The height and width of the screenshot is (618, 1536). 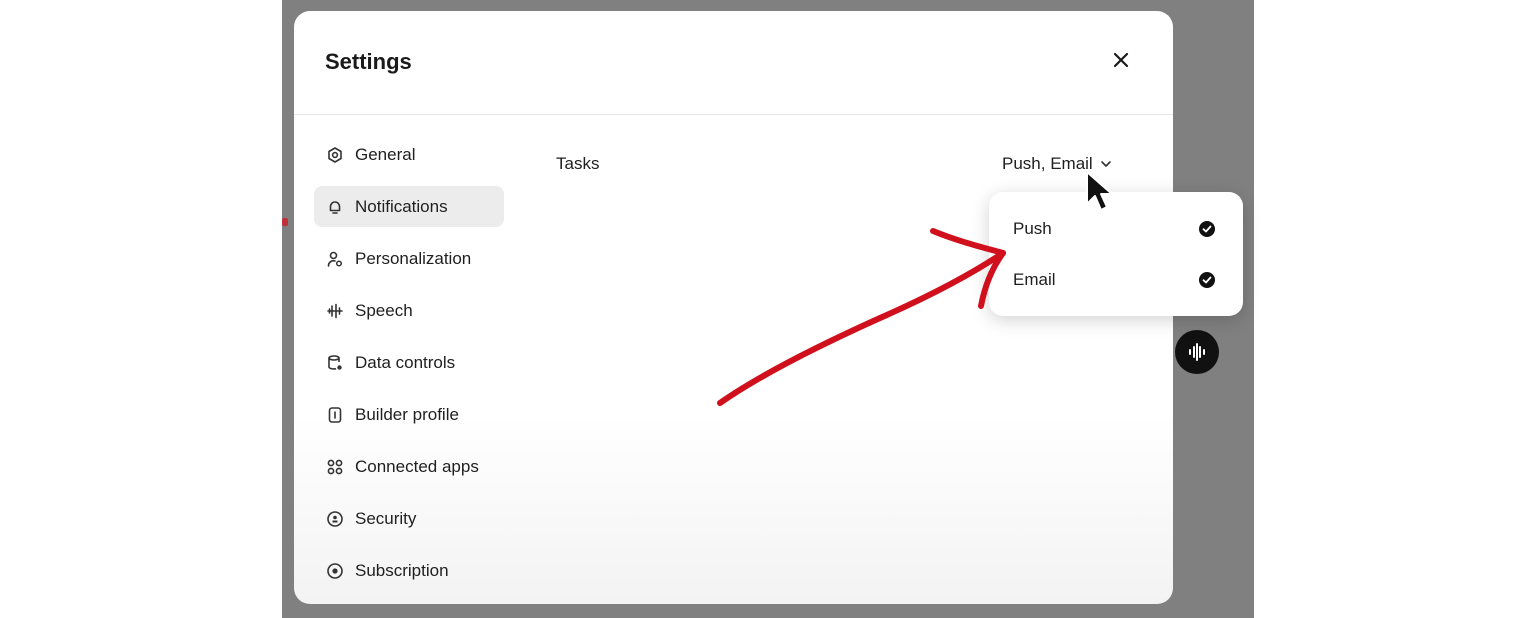 I want to click on background-mark, so click(x=285, y=222).